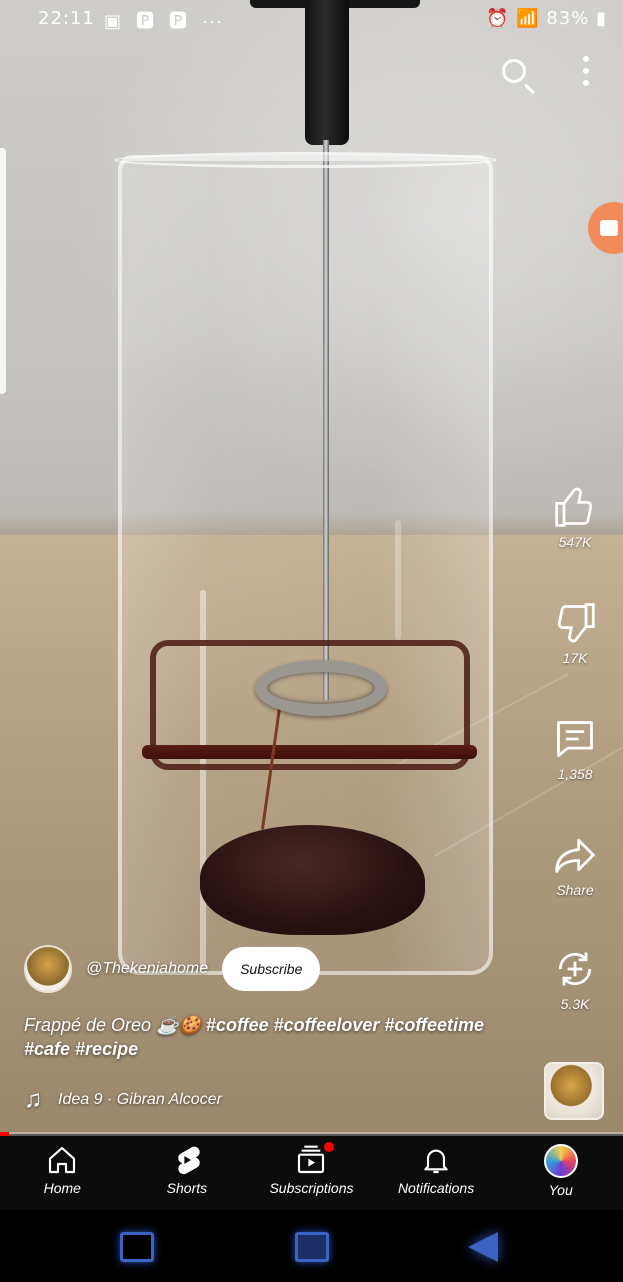 This screenshot has width=623, height=1282. Describe the element at coordinates (81, 1049) in the screenshot. I see `title-hashtags: #cafe #recipe` at that location.